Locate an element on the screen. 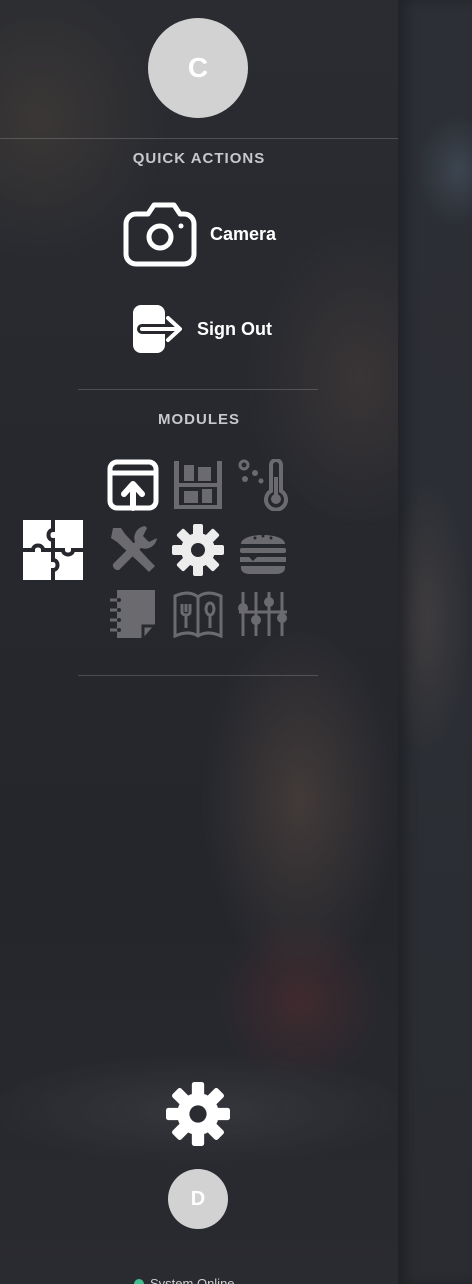 This screenshot has height=1284, width=472. account-avatar-initial: D is located at coordinates (198, 1198).